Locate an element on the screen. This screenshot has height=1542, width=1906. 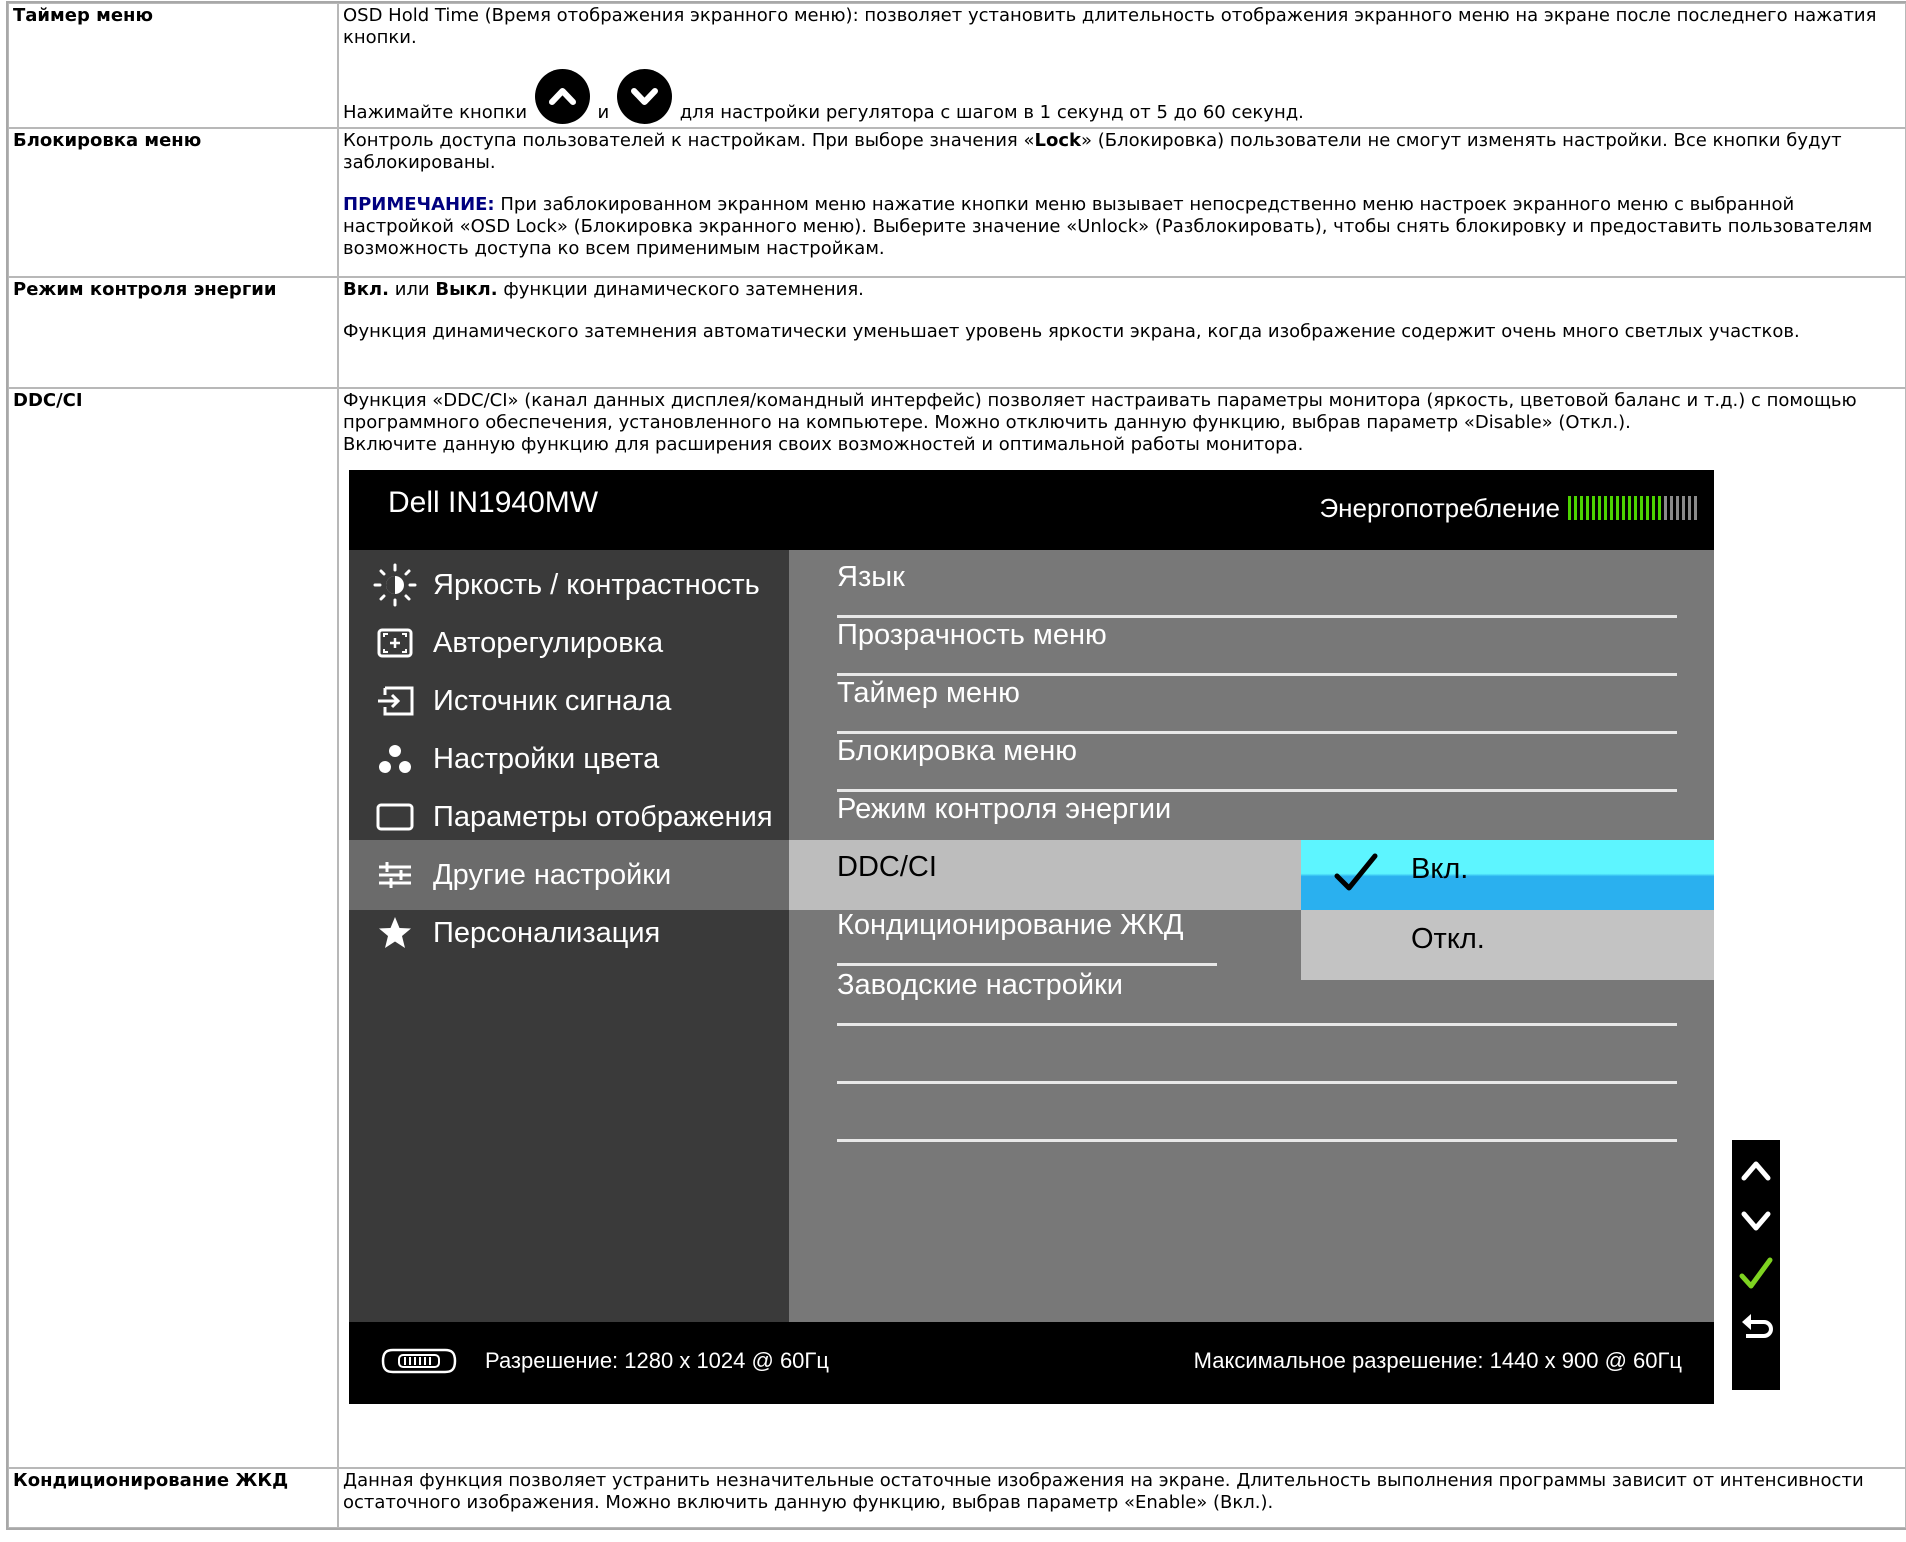
note-label: ПРИМЕЧАНИЕ: is located at coordinates (419, 204).